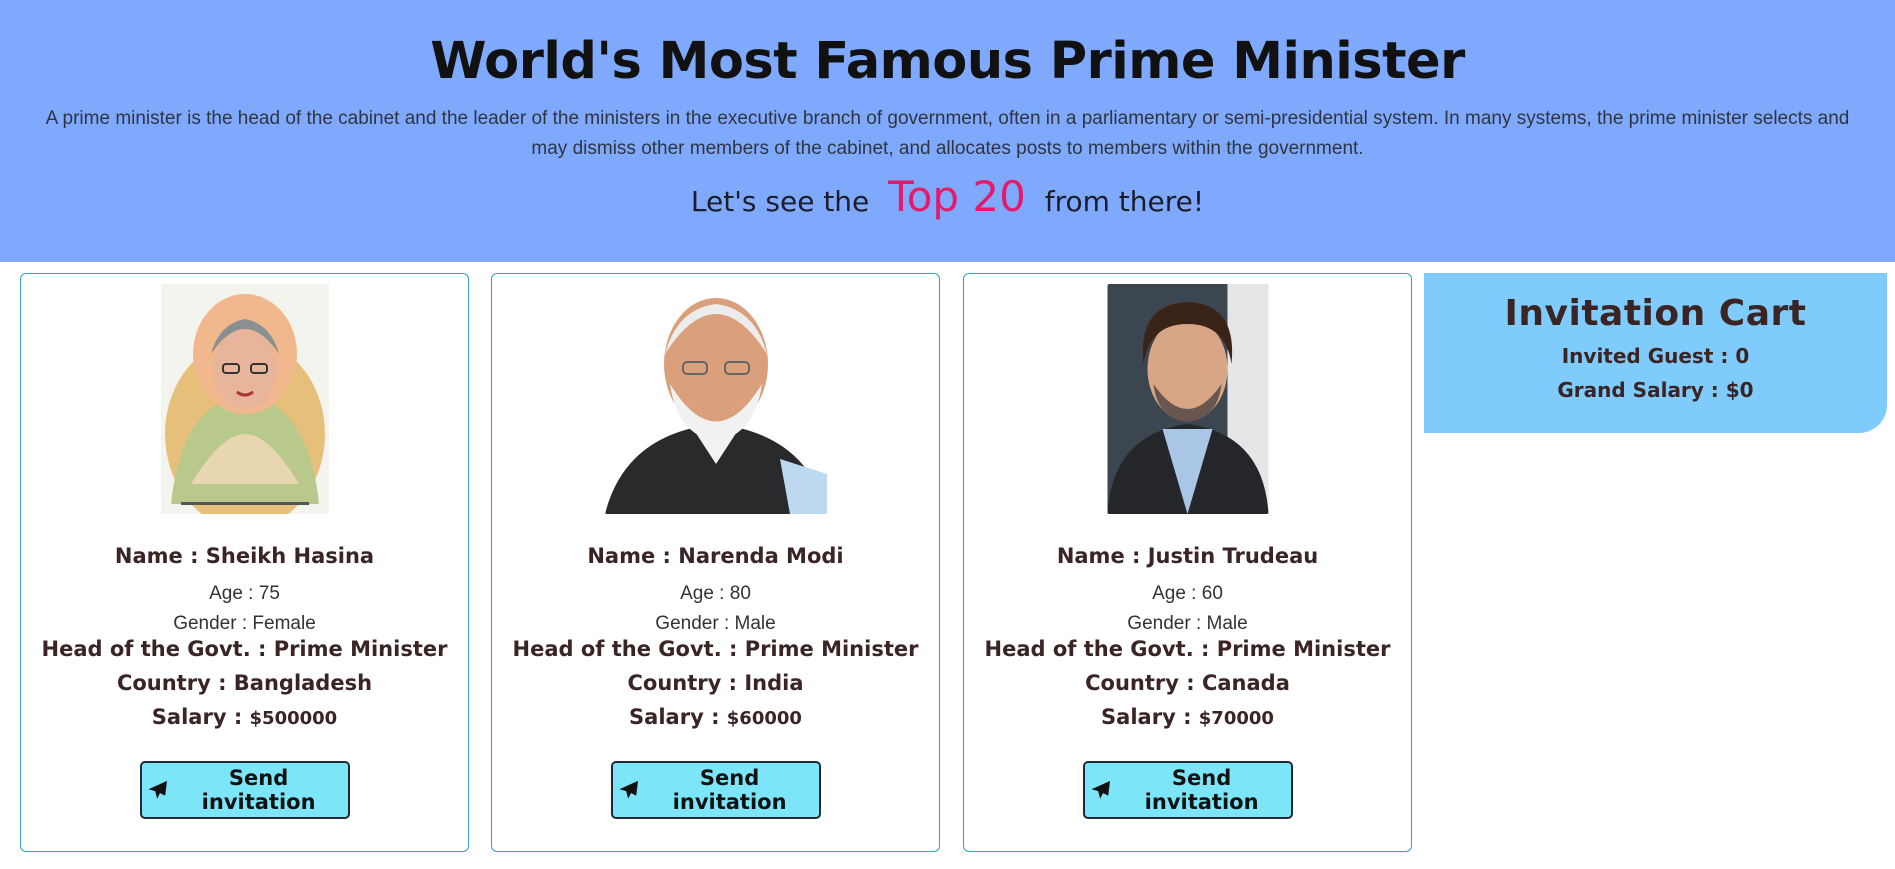  What do you see at coordinates (715, 556) in the screenshot?
I see `minister-name: Name : Narenda Modi` at bounding box center [715, 556].